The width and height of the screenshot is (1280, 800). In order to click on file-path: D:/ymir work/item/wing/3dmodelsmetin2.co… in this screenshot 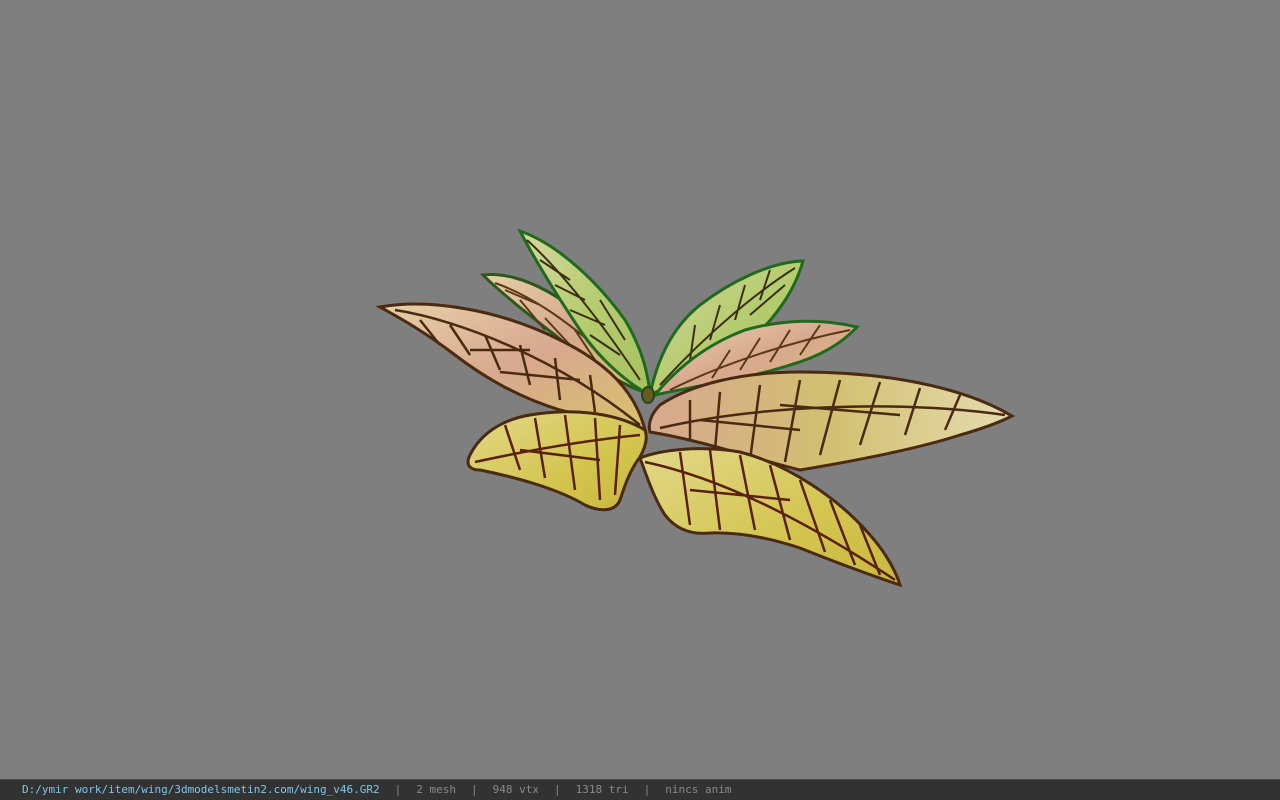, I will do `click(201, 789)`.